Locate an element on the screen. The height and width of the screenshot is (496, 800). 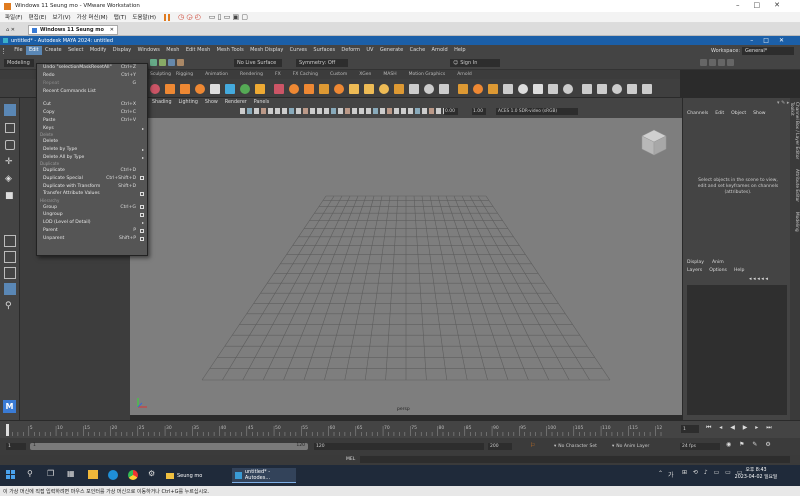
four-view-icon is located at coordinates (10, 257).